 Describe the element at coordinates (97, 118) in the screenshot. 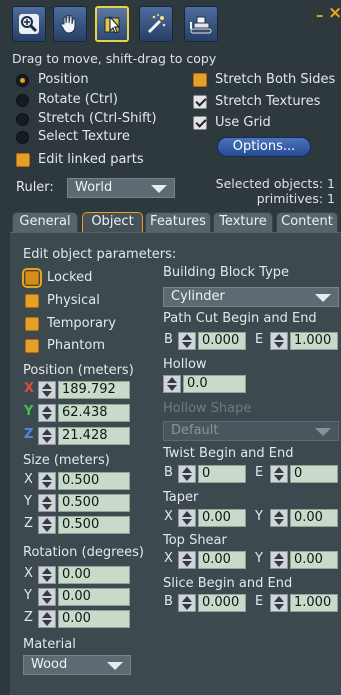

I see `mode-label: Stretch (Ctrl-Shift)` at that location.